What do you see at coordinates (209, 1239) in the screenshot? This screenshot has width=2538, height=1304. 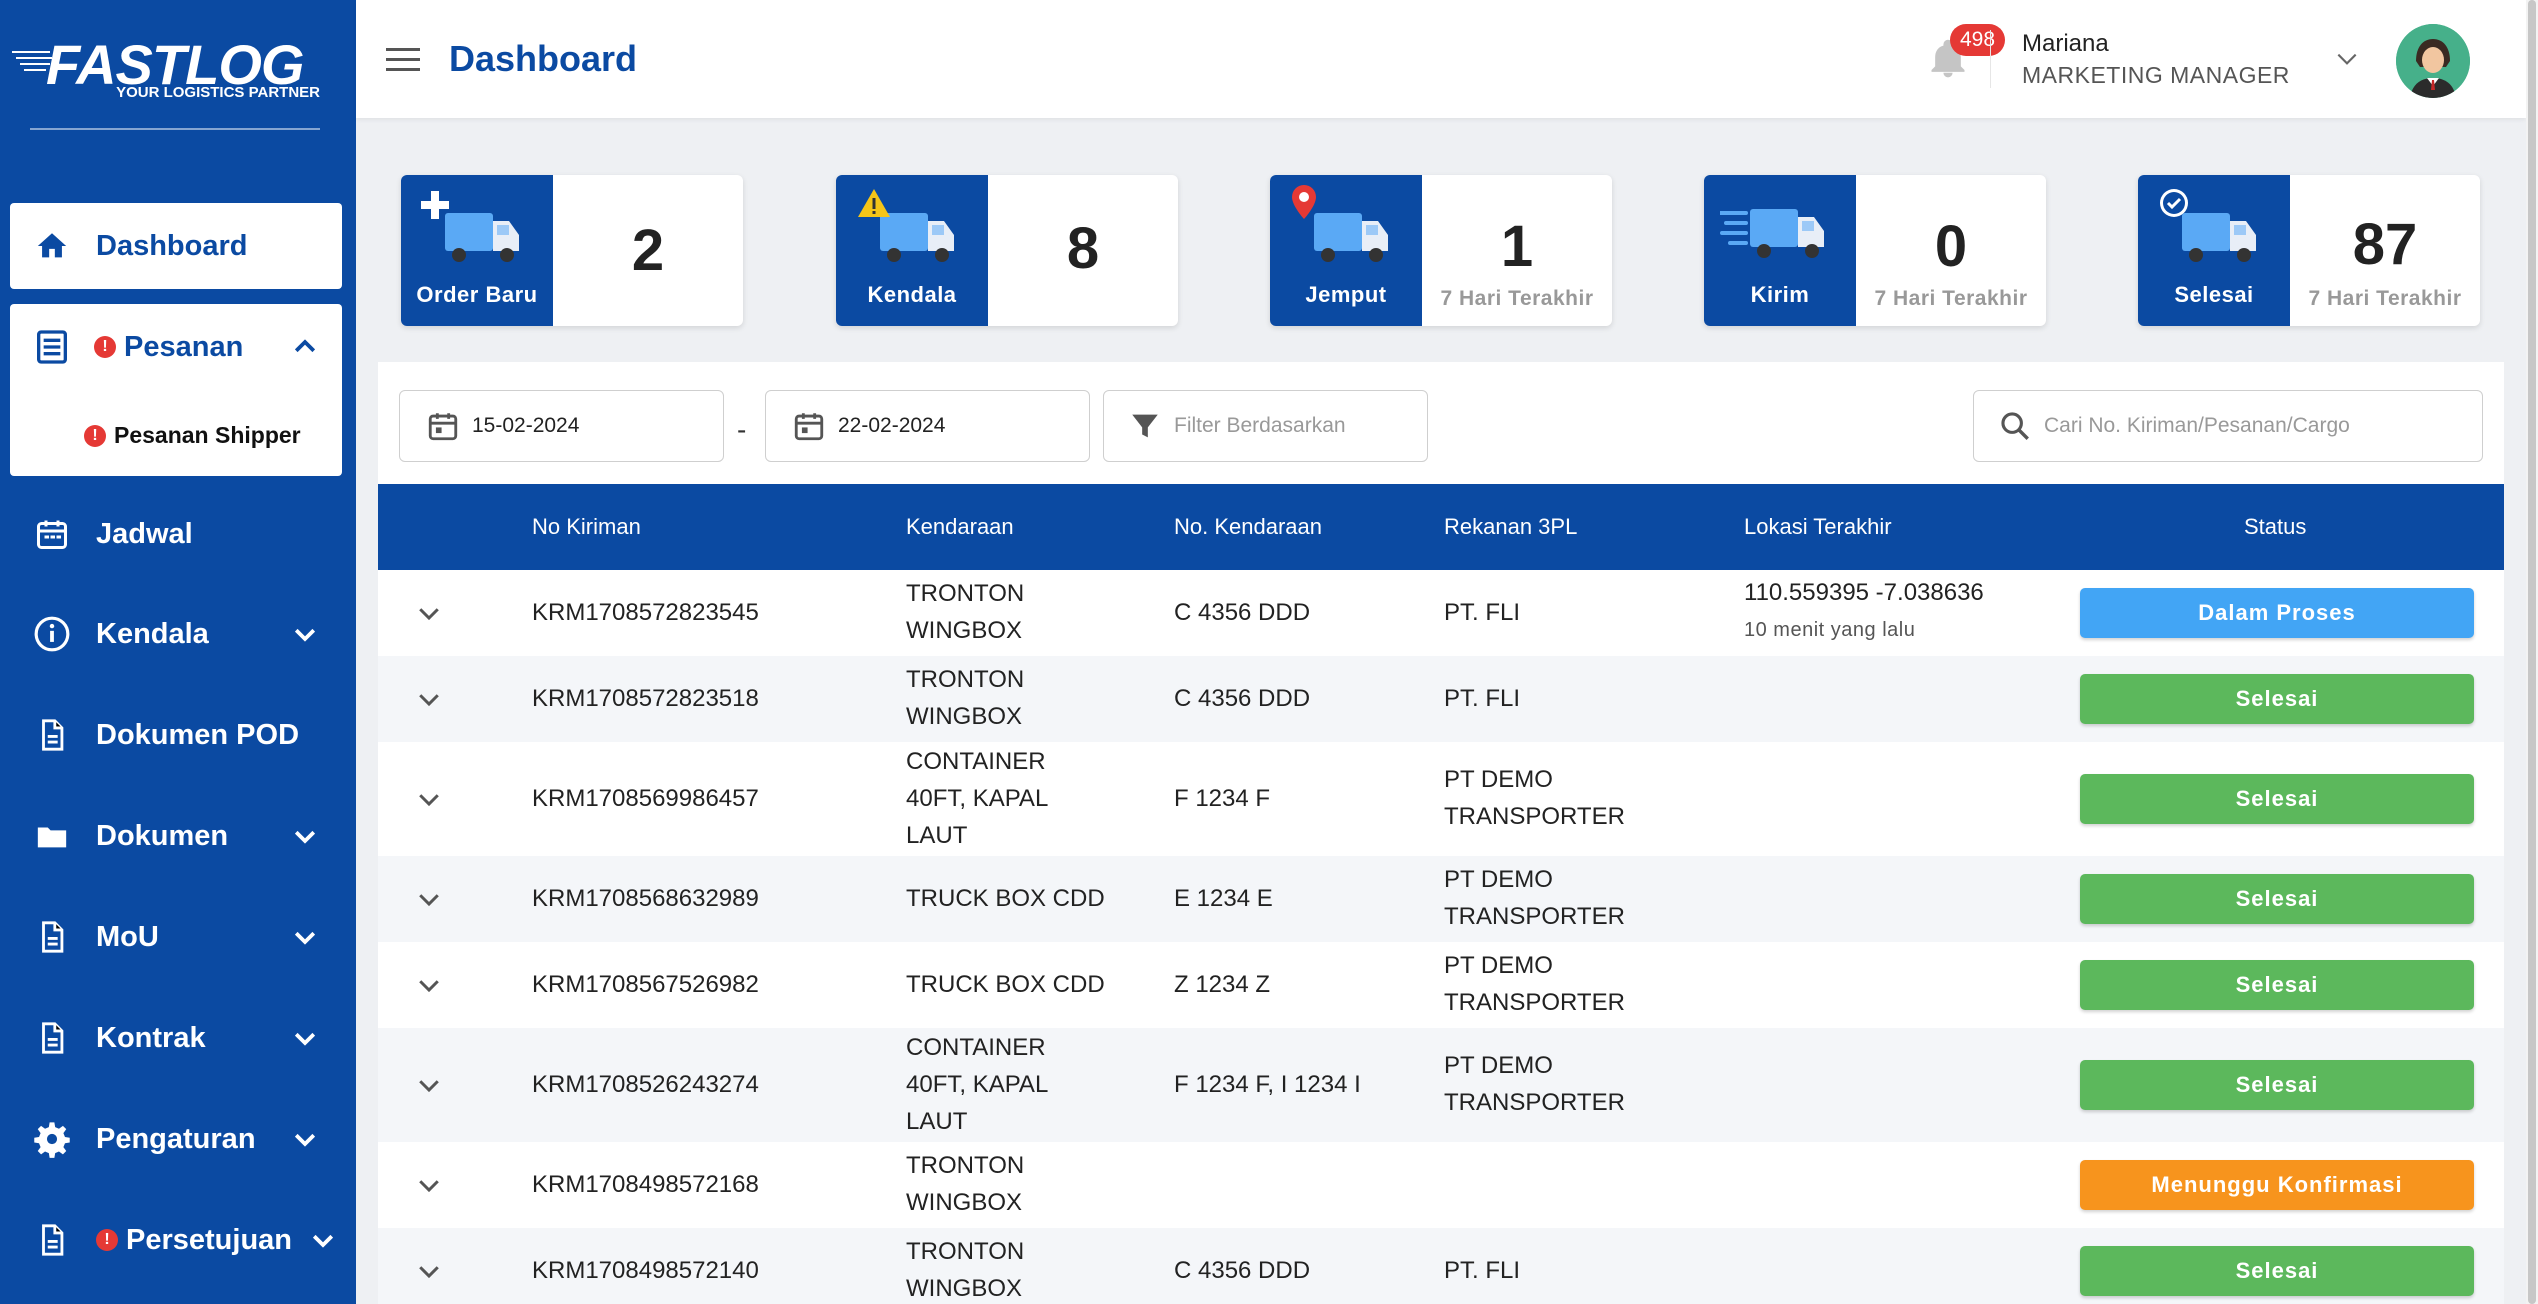 I see `sidebar-item-label: Persetujuan` at bounding box center [209, 1239].